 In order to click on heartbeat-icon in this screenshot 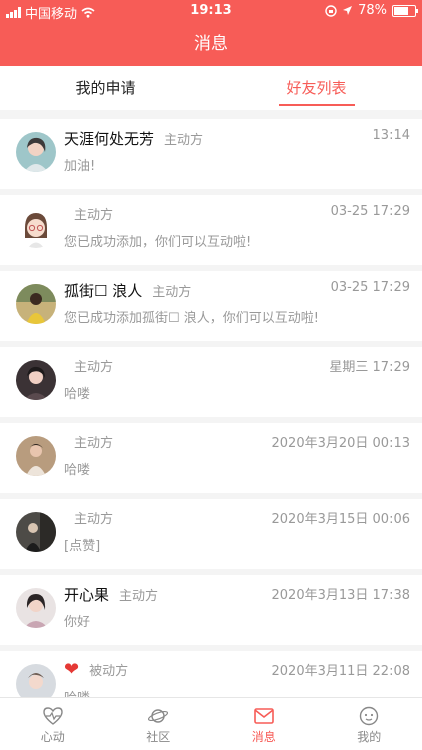, I will do `click(53, 716)`.